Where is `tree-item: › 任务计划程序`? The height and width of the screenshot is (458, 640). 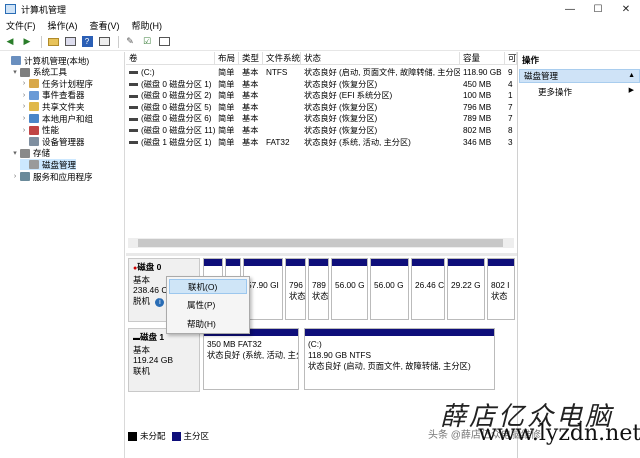 tree-item: › 任务计划程序 is located at coordinates (56, 83).